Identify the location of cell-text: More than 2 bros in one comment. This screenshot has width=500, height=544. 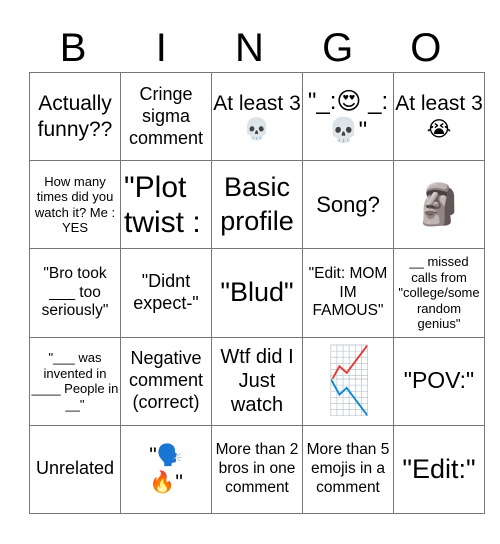
(257, 468).